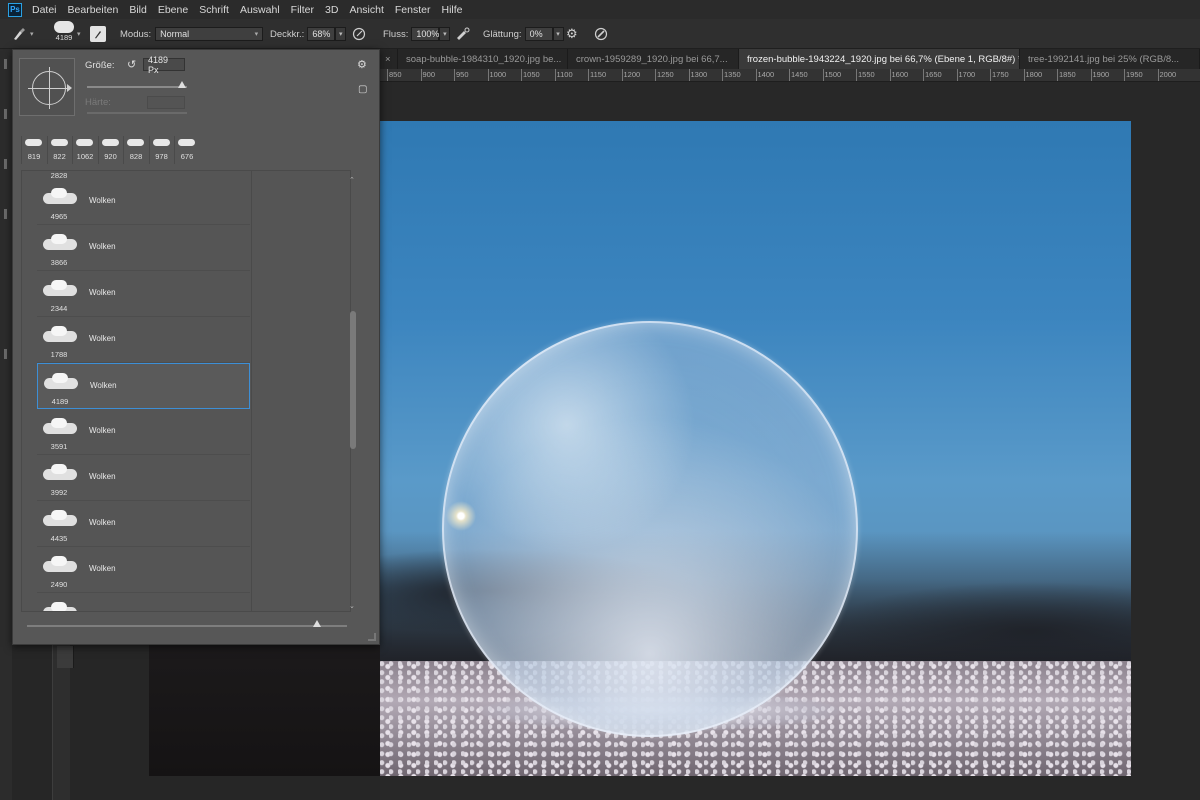 The width and height of the screenshot is (1200, 800). I want to click on size-slider-knob, so click(182, 84).